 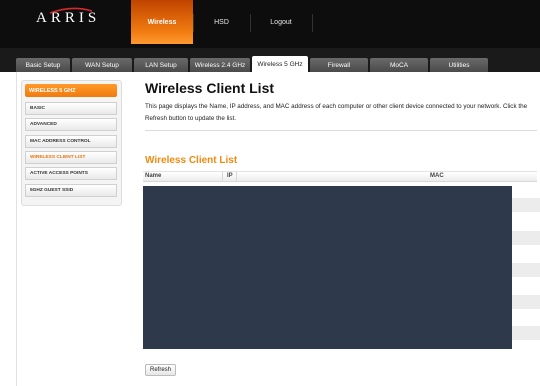 What do you see at coordinates (437, 176) in the screenshot?
I see `column-header-mac: MAC` at bounding box center [437, 176].